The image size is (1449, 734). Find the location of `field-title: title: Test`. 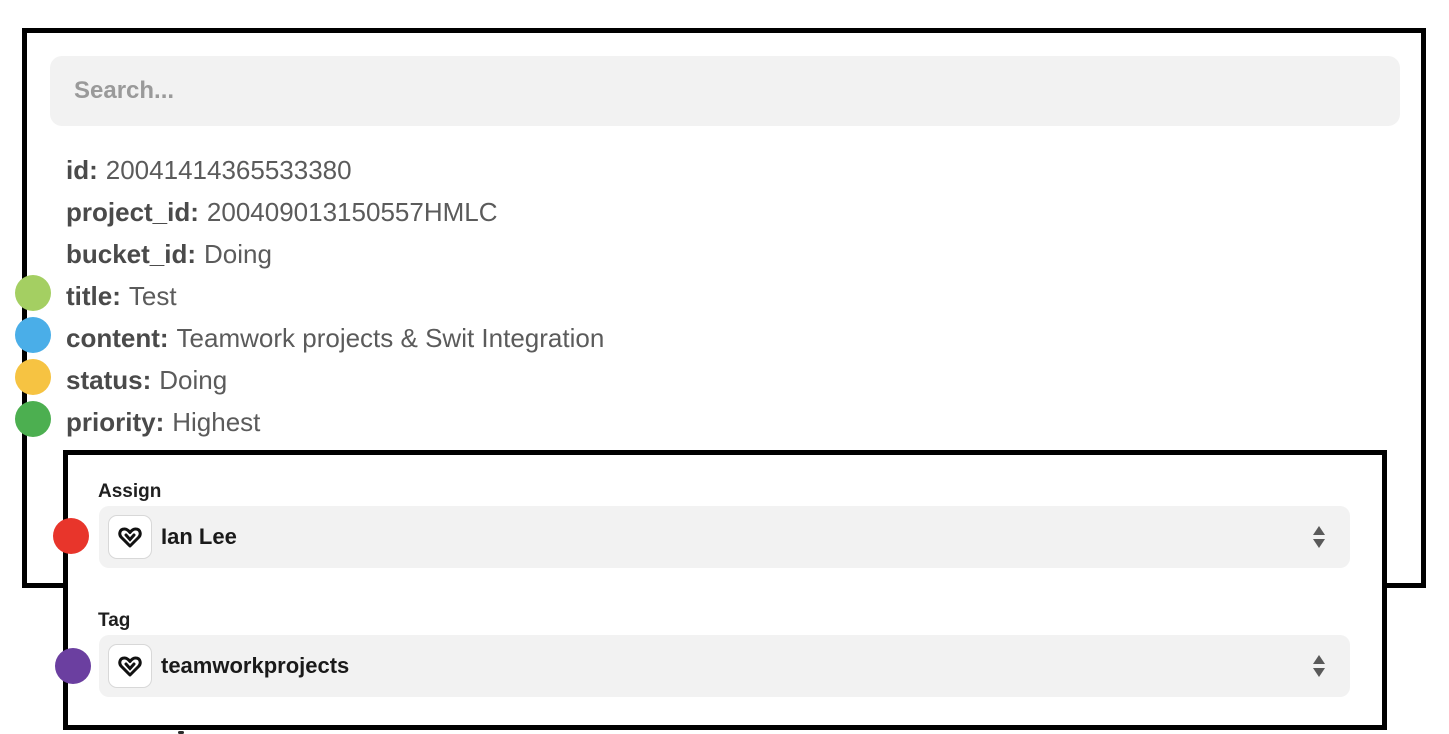

field-title: title: Test is located at coordinates (335, 296).